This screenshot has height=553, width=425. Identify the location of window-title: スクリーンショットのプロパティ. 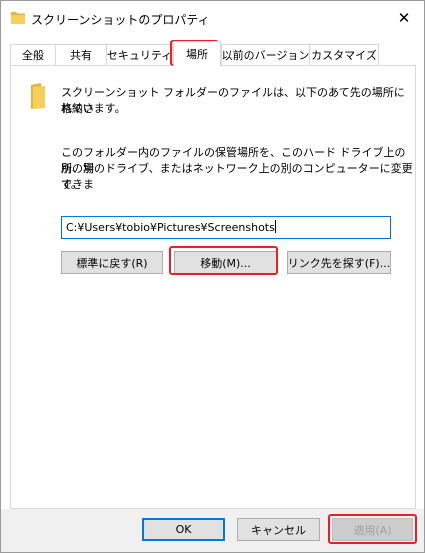
(120, 20).